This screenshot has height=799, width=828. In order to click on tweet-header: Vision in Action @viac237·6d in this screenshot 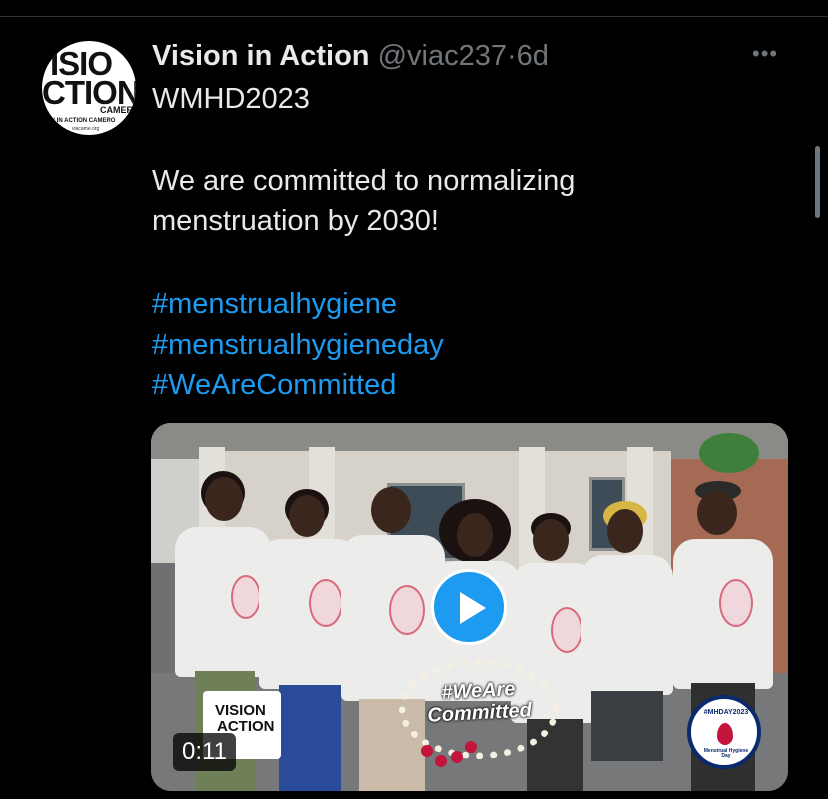, I will do `click(350, 56)`.